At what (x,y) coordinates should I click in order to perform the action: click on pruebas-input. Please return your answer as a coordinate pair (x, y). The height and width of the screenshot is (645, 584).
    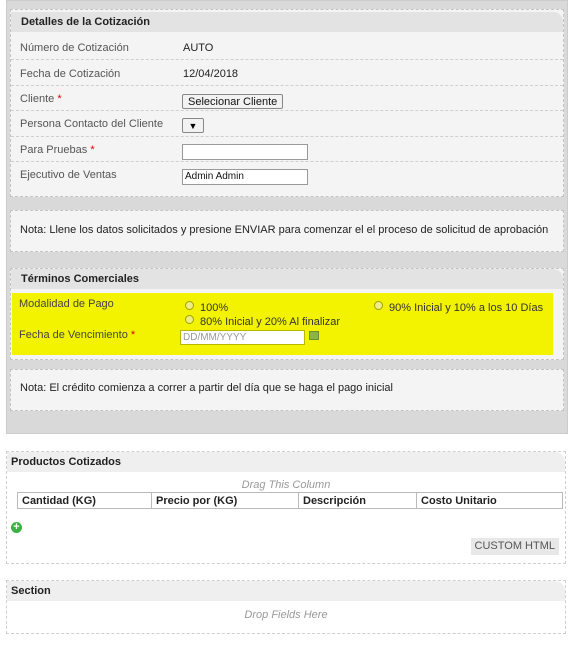
    Looking at the image, I should click on (245, 152).